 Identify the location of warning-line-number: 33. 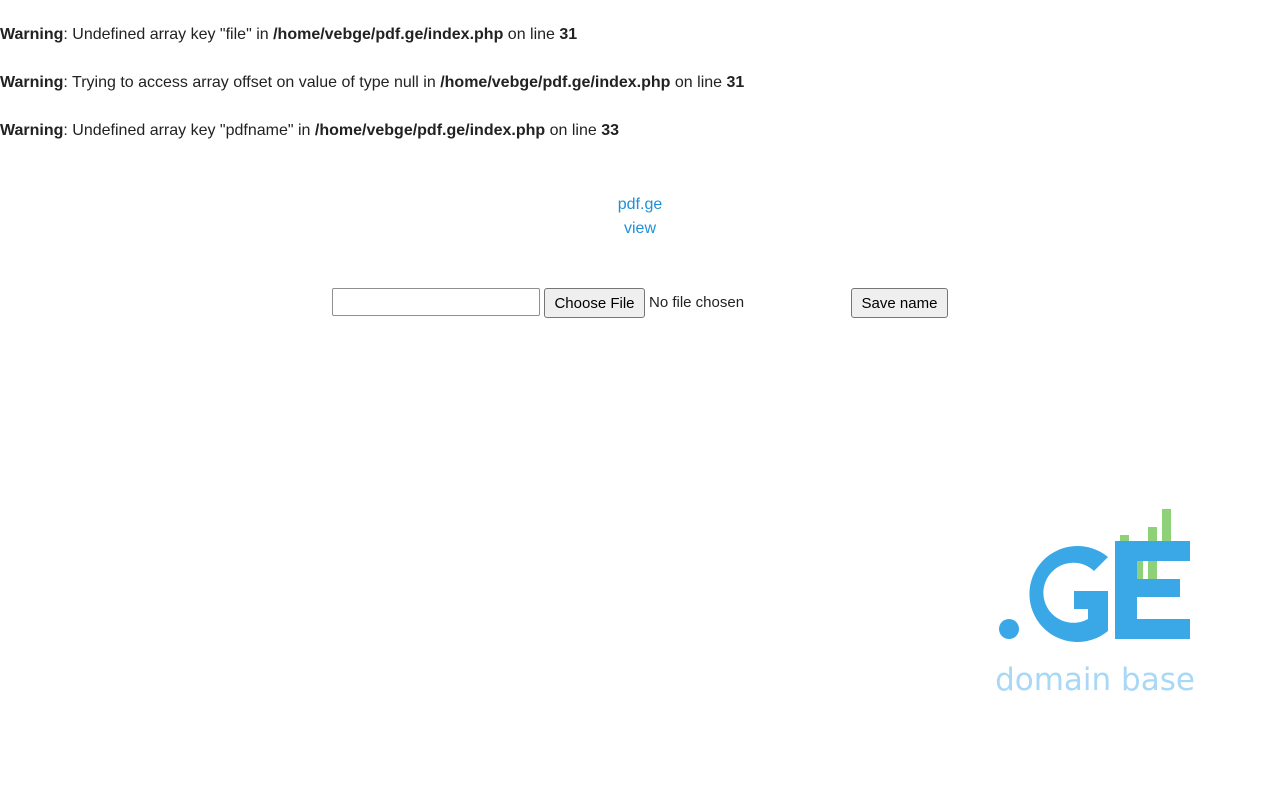
(610, 130).